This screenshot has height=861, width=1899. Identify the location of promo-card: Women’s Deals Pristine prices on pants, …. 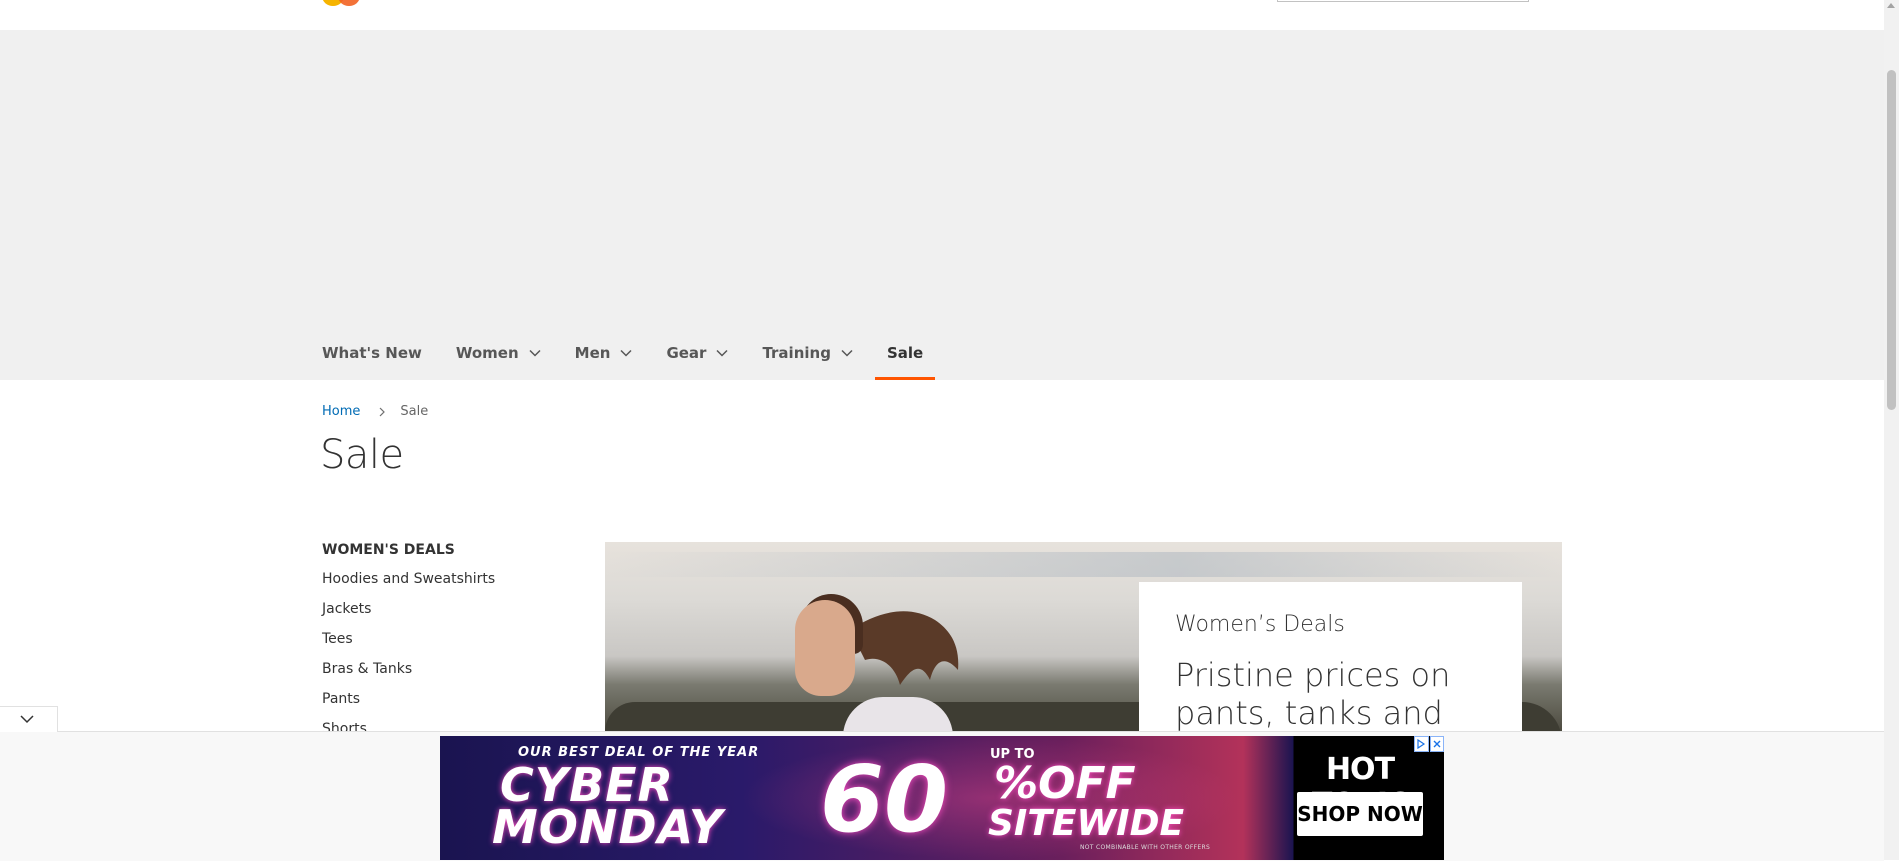
(1330, 657).